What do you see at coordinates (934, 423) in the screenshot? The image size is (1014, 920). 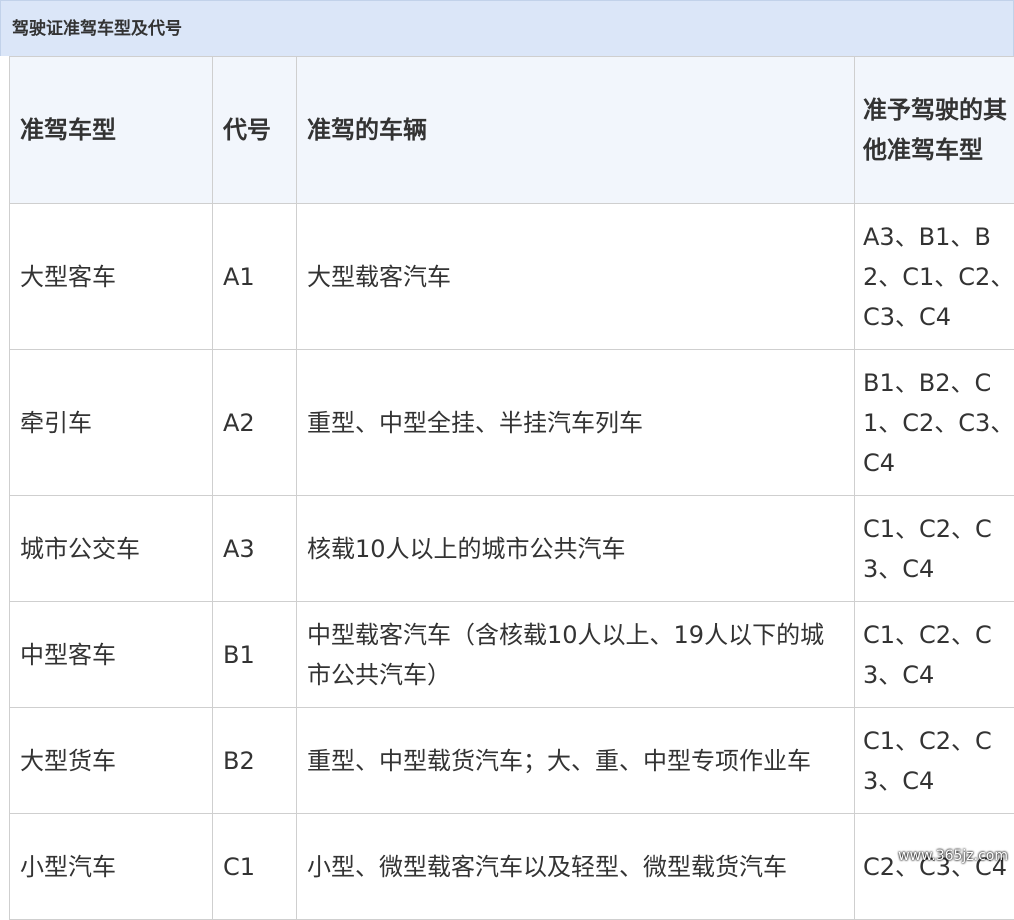 I see `cell-other-classes: B1、B2、C1、C2、C3、C4` at bounding box center [934, 423].